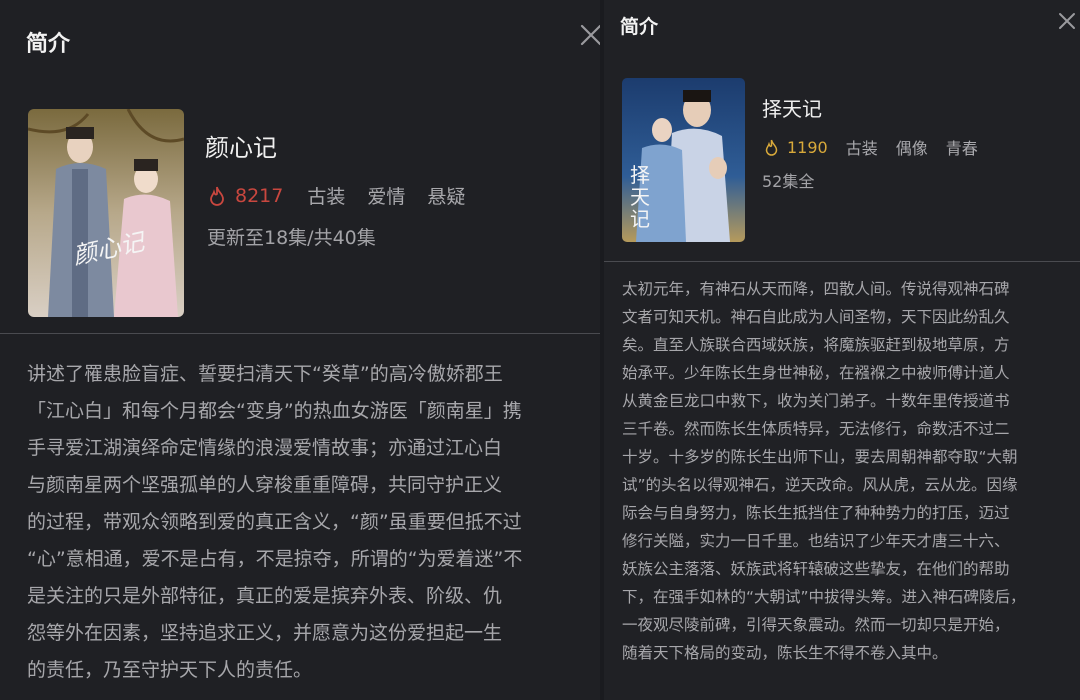 Image resolution: width=1080 pixels, height=700 pixels. I want to click on description-line: 始承平。少年陈长生身世神秘，在襁褓之中被师傅计道人, so click(816, 373).